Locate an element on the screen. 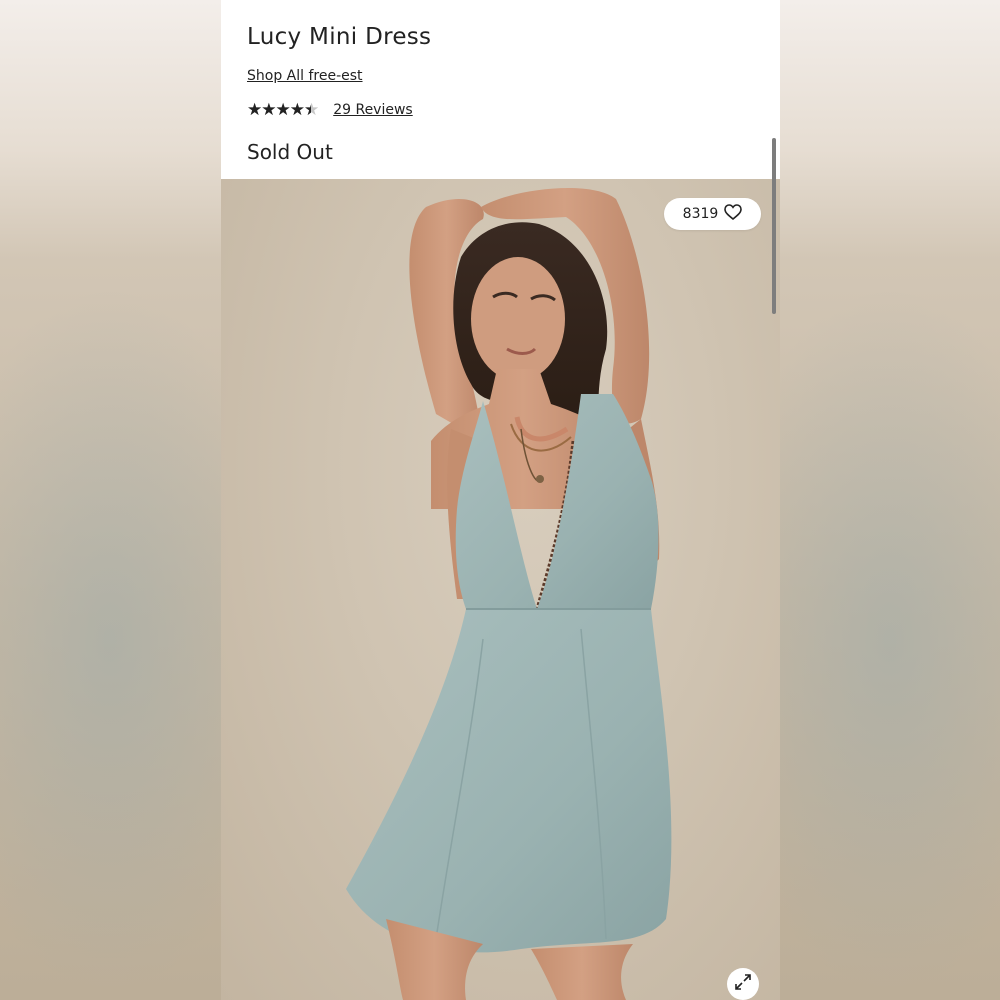 The image size is (1000, 1000). expand-image-button is located at coordinates (743, 984).